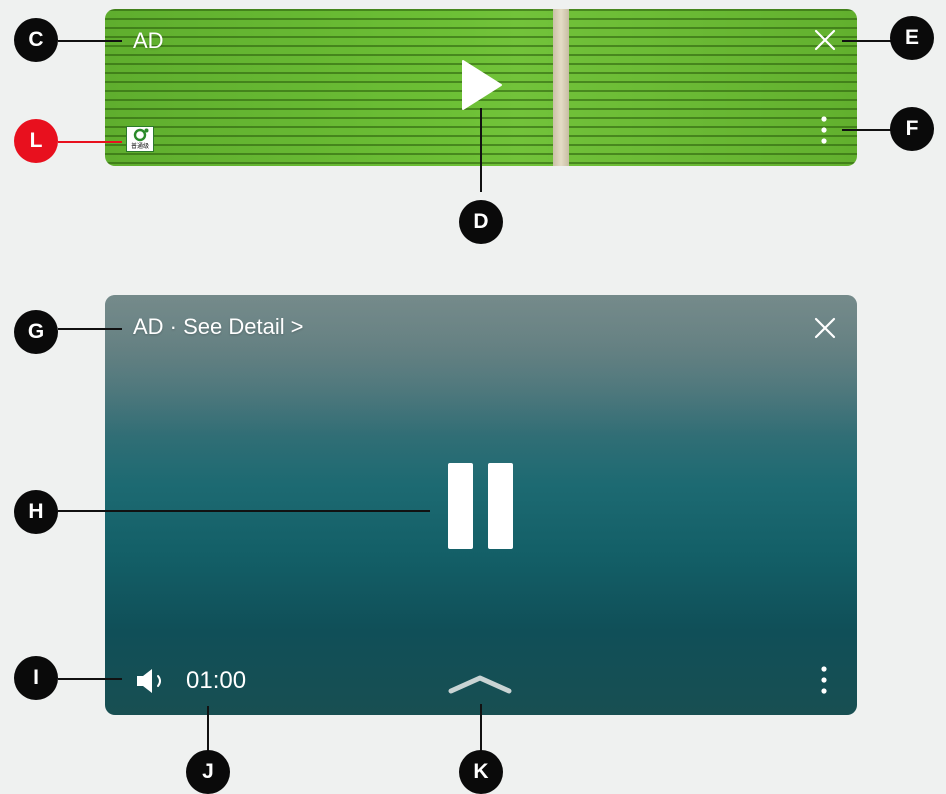  I want to click on callout-c: C, so click(36, 40).